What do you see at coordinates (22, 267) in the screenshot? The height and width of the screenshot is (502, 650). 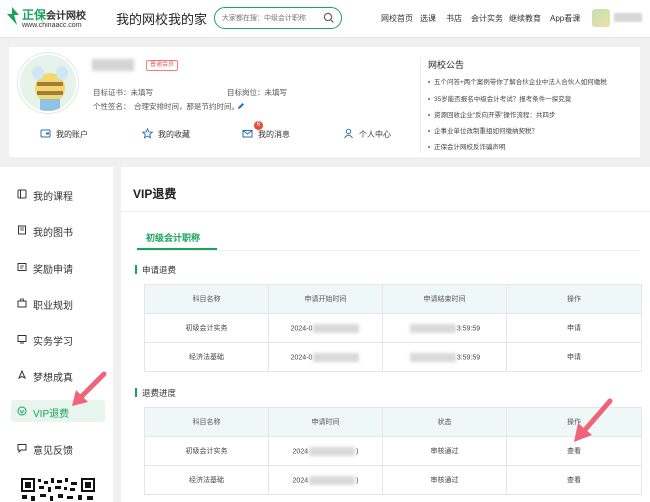 I see `award-icon` at bounding box center [22, 267].